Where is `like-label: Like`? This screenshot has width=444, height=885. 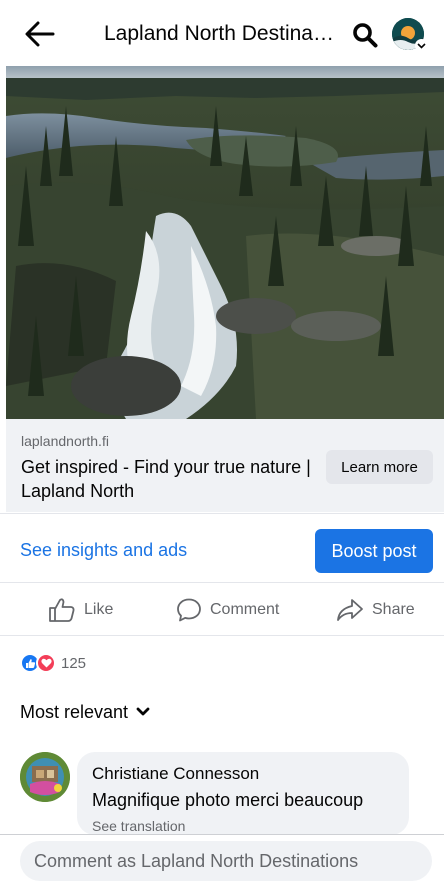
like-label: Like is located at coordinates (99, 609).